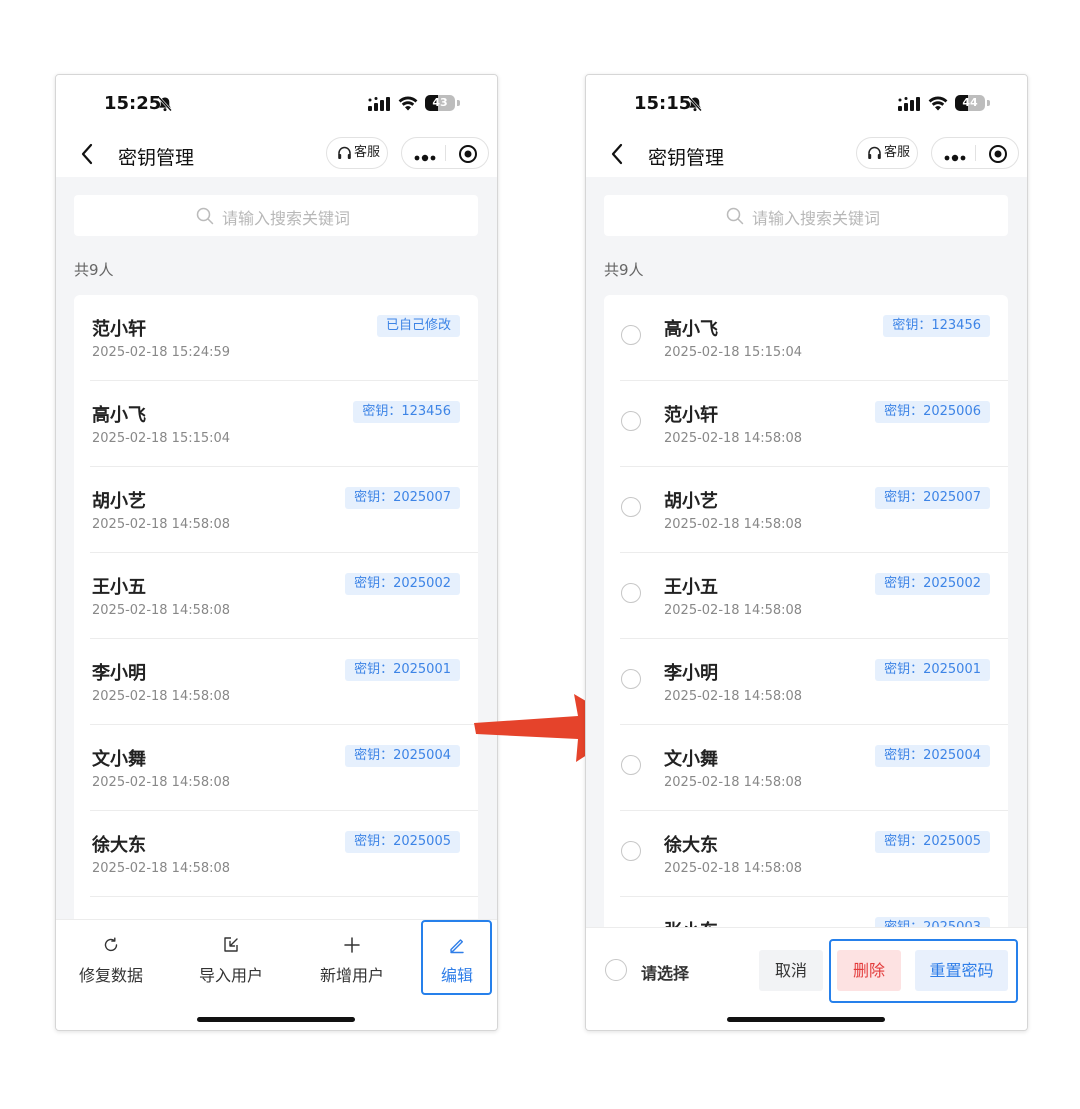  I want to click on status-bar: 15:15 44, so click(806, 103).